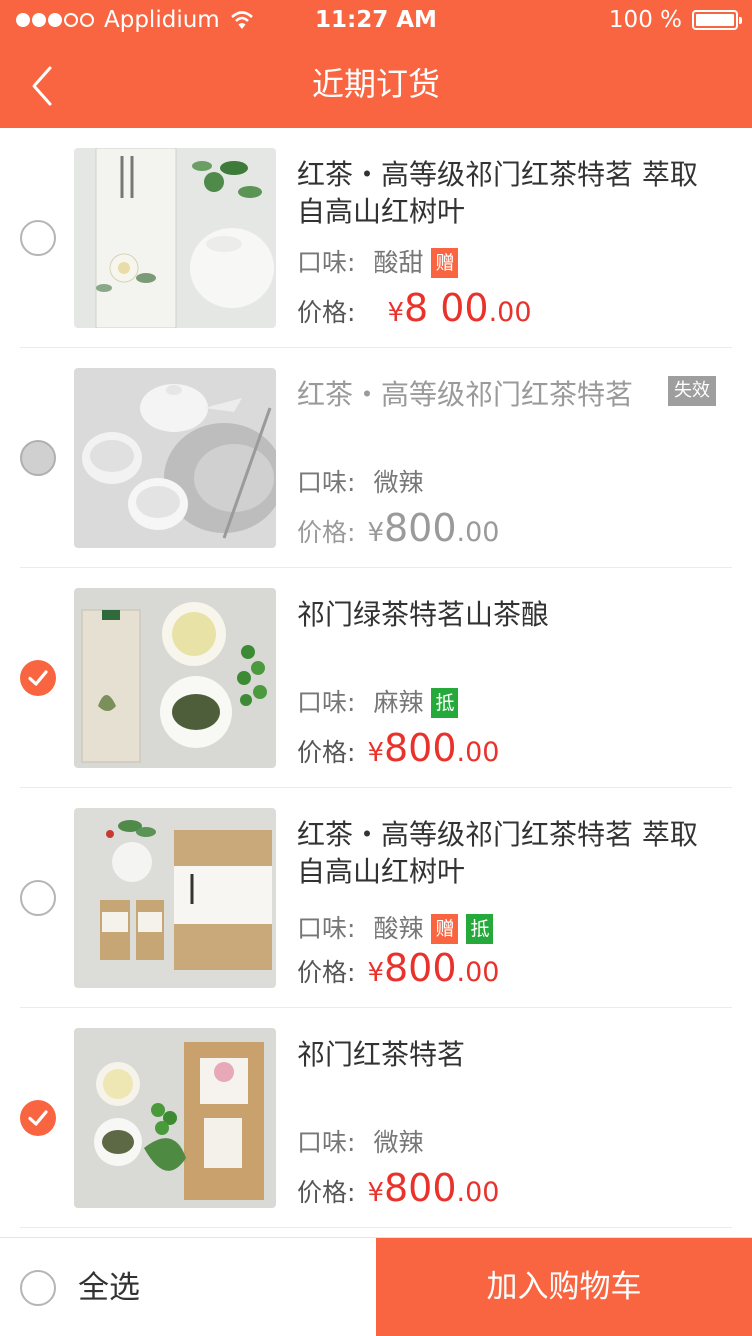  Describe the element at coordinates (465, 394) in the screenshot. I see `product-title: 红茶・高等级祁门红茶特茗` at that location.